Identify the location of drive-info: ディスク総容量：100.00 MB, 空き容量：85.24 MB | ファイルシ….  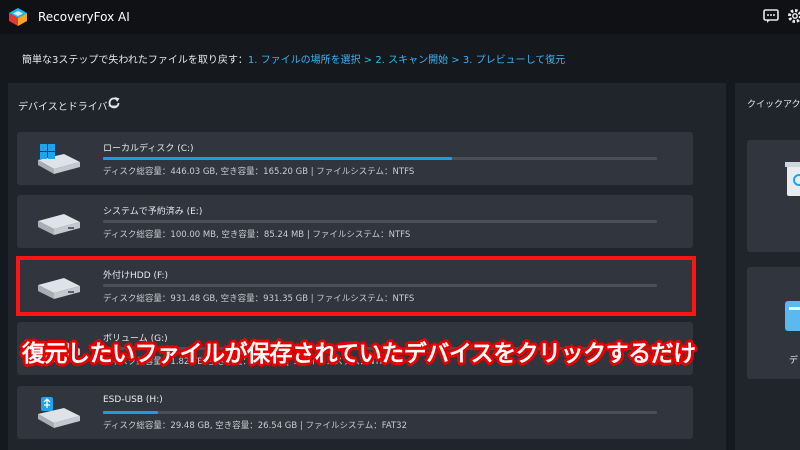
(257, 235).